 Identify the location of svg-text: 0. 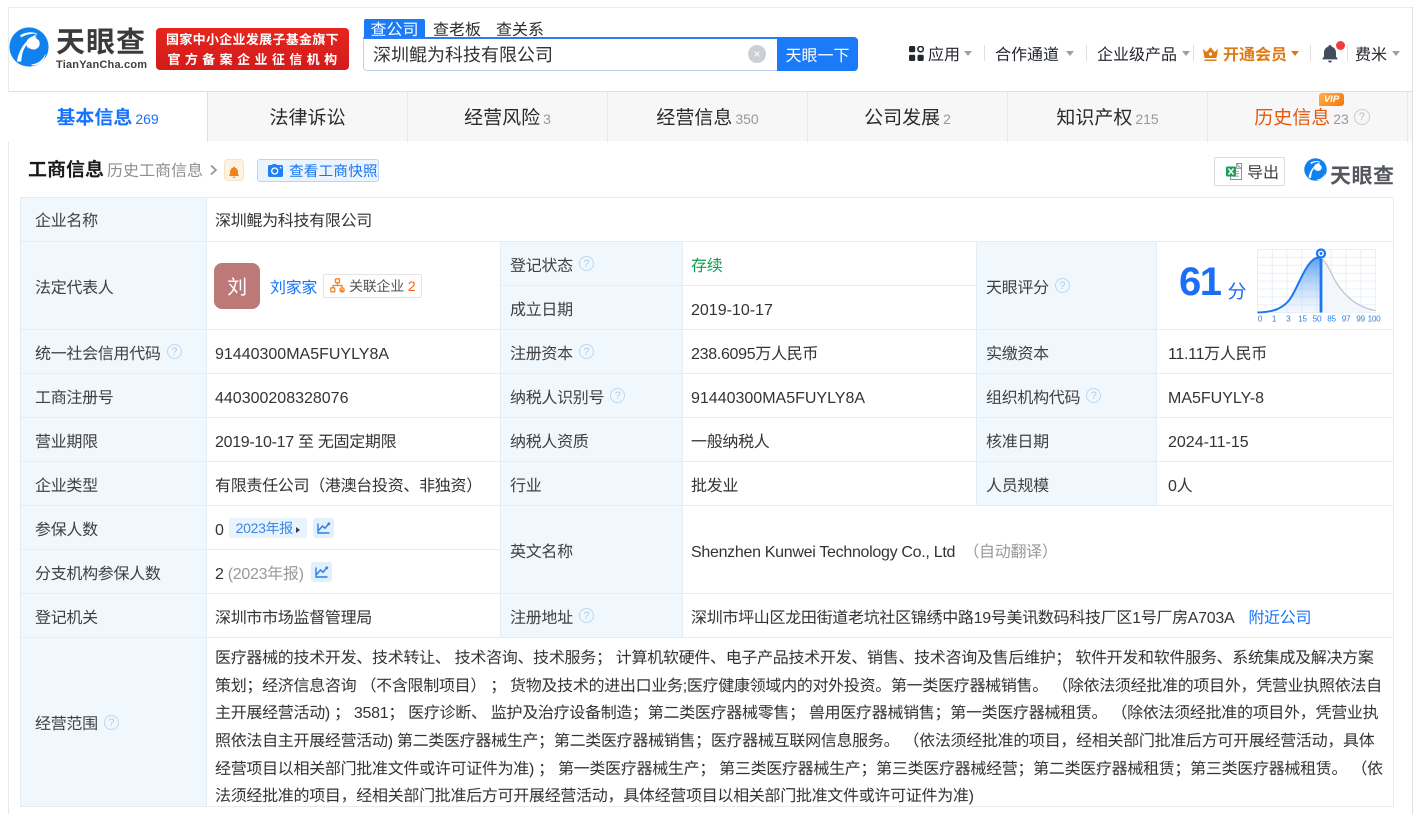
(1260, 318).